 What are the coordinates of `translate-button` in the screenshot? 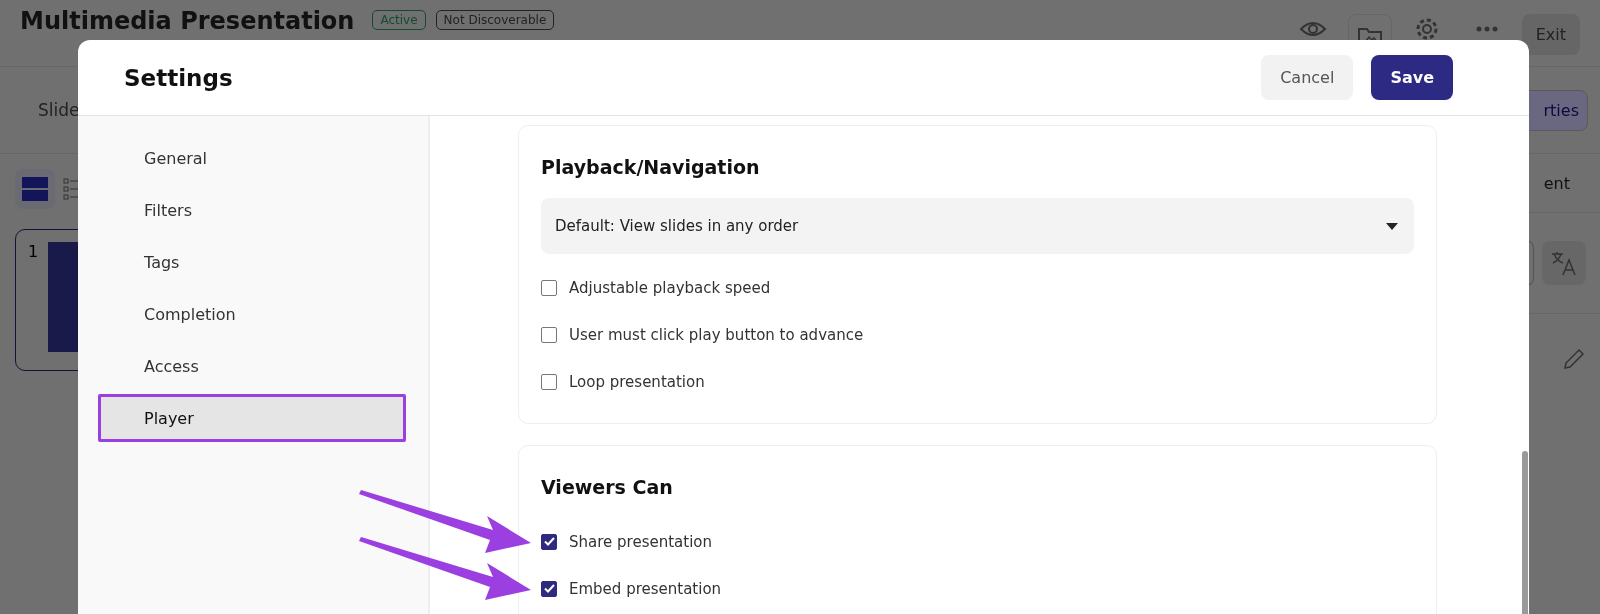 It's located at (1564, 263).